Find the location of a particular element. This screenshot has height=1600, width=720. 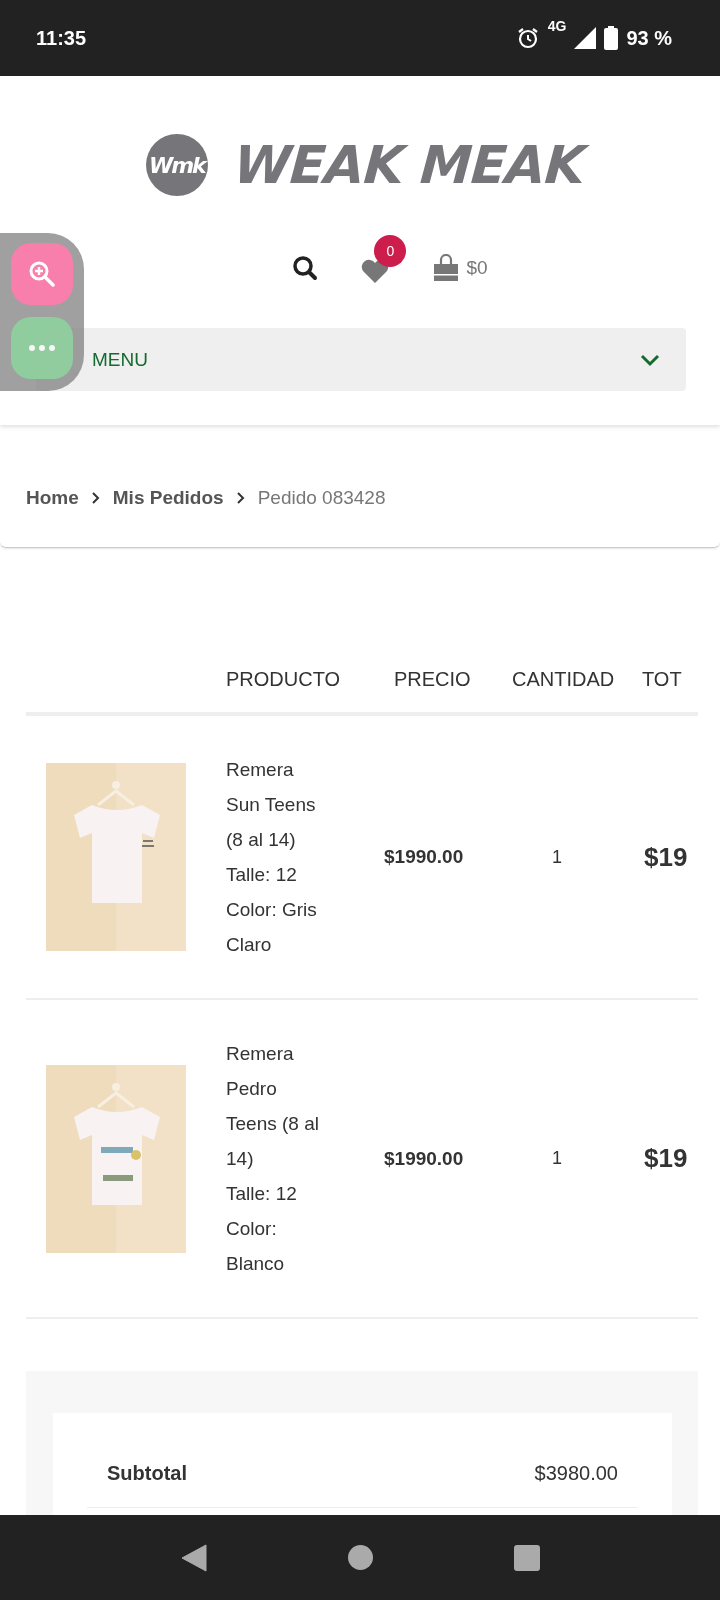

product-detail: Teens (8 al is located at coordinates (273, 1124).